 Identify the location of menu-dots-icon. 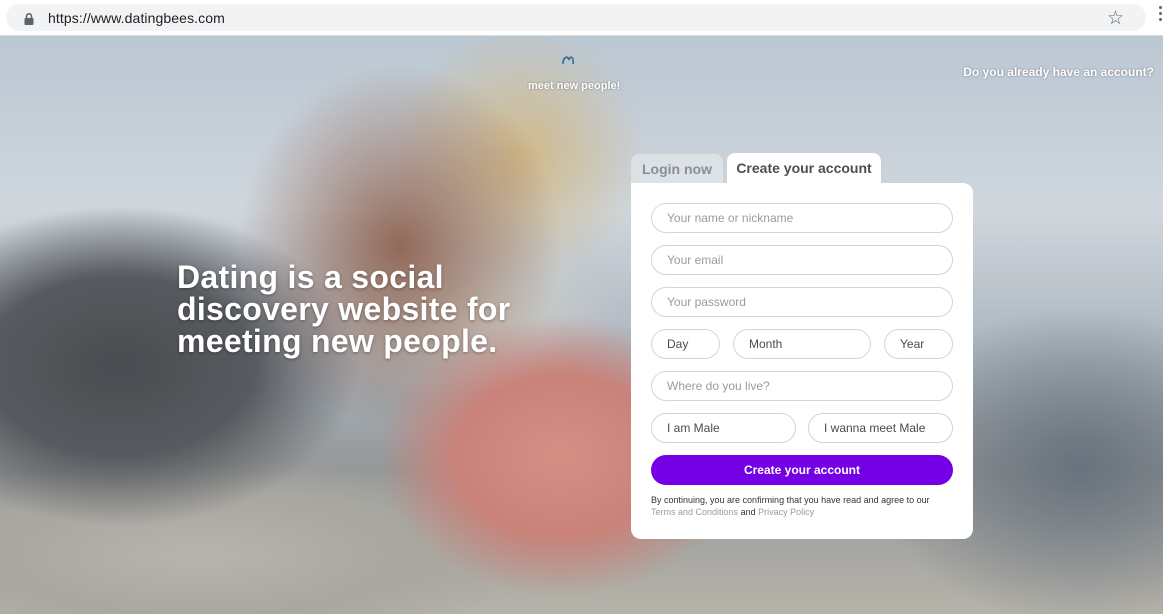
(1161, 16).